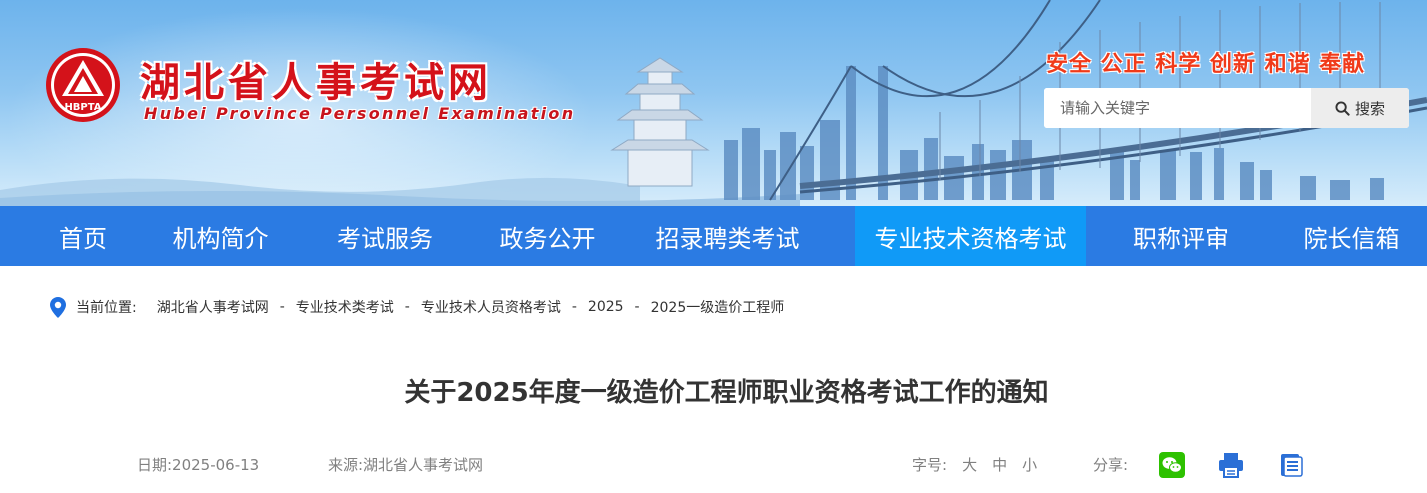 The height and width of the screenshot is (493, 1427). Describe the element at coordinates (1111, 465) in the screenshot. I see `share-label: 分享:` at that location.